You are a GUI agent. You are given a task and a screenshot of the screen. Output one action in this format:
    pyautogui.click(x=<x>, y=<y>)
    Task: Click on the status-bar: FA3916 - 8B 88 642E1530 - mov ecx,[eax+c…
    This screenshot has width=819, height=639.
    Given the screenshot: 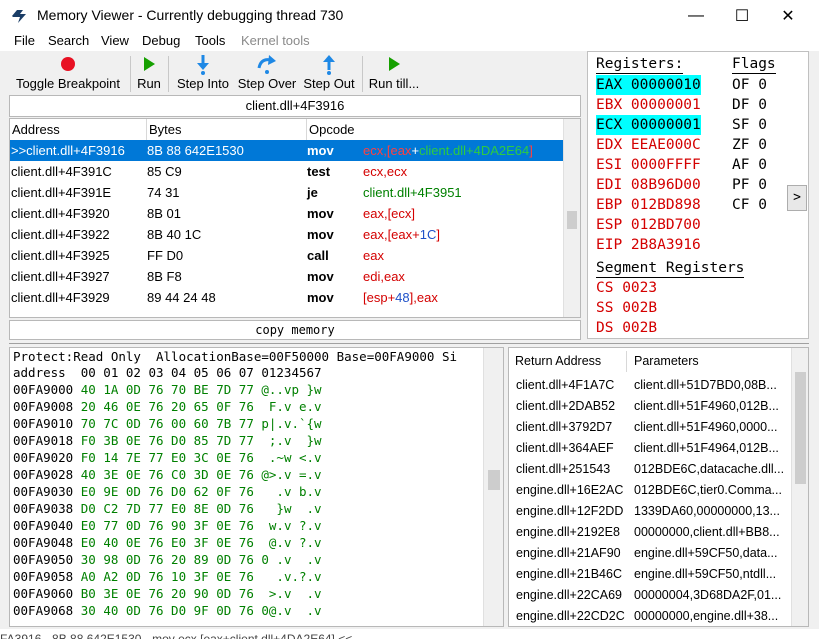 What is the action you would take?
    pyautogui.click(x=409, y=634)
    